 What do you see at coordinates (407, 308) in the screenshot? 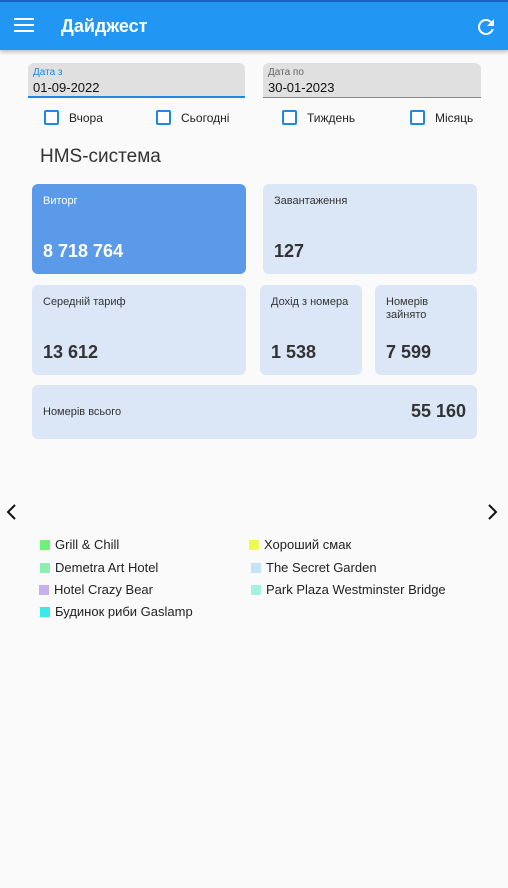
I see `rooms-occupied-label: Номерів зайнято` at bounding box center [407, 308].